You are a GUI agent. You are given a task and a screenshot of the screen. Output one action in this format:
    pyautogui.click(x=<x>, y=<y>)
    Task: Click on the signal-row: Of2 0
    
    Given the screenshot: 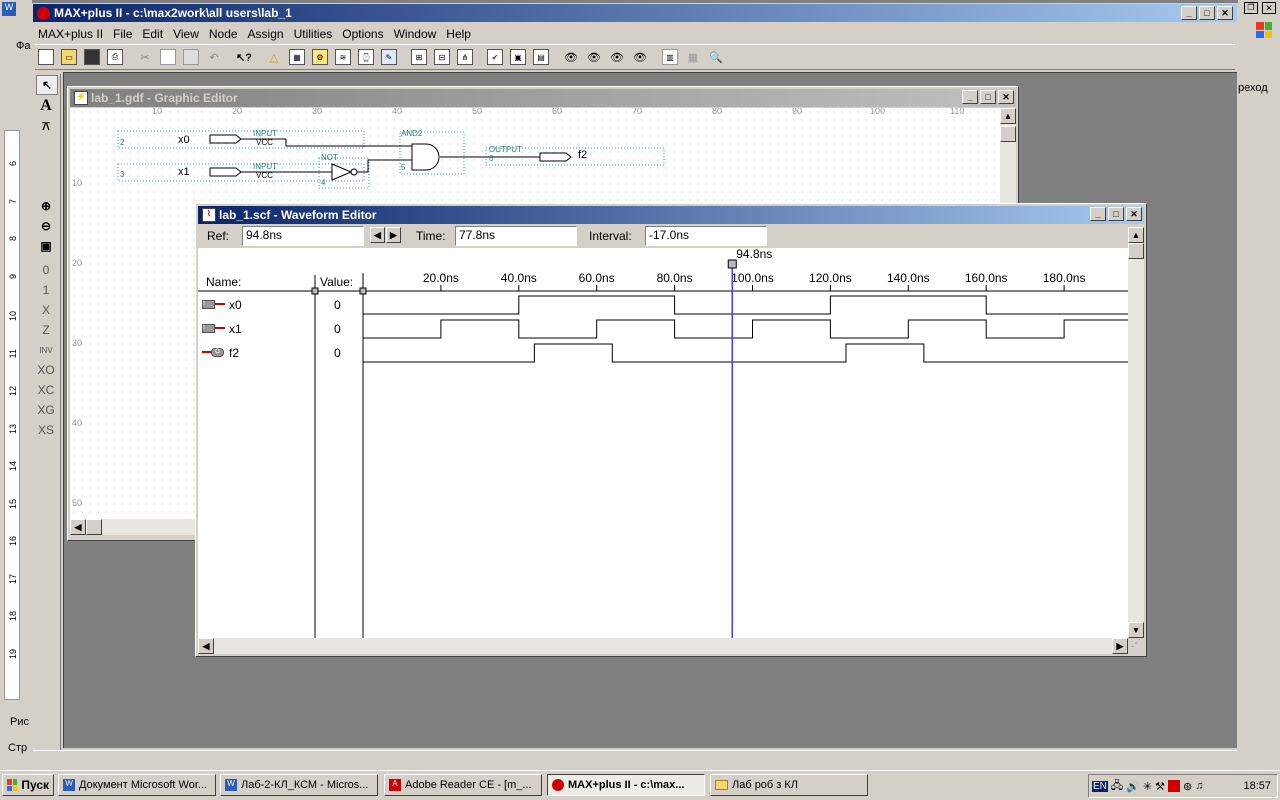 What is the action you would take?
    pyautogui.click(x=280, y=353)
    